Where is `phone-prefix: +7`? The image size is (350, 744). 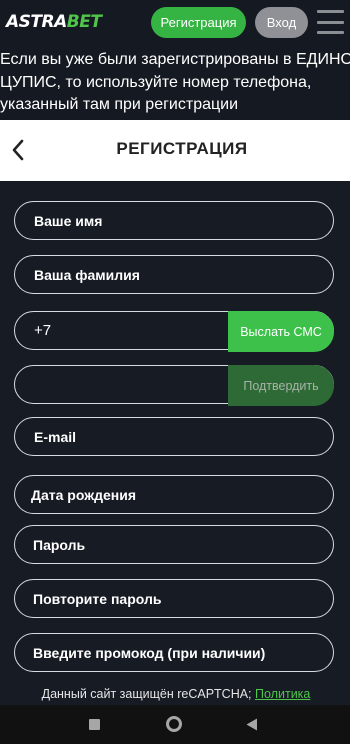
phone-prefix: +7 is located at coordinates (43, 330).